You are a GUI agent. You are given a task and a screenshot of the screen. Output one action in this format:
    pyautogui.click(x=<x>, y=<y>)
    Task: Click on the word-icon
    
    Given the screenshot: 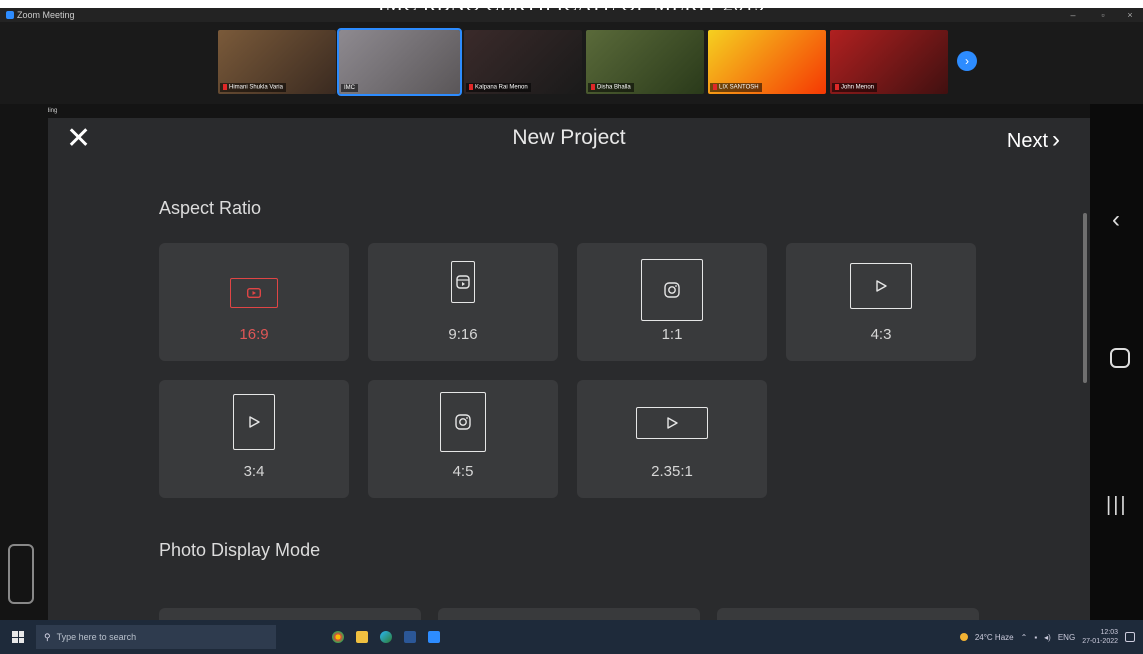 What is the action you would take?
    pyautogui.click(x=410, y=637)
    